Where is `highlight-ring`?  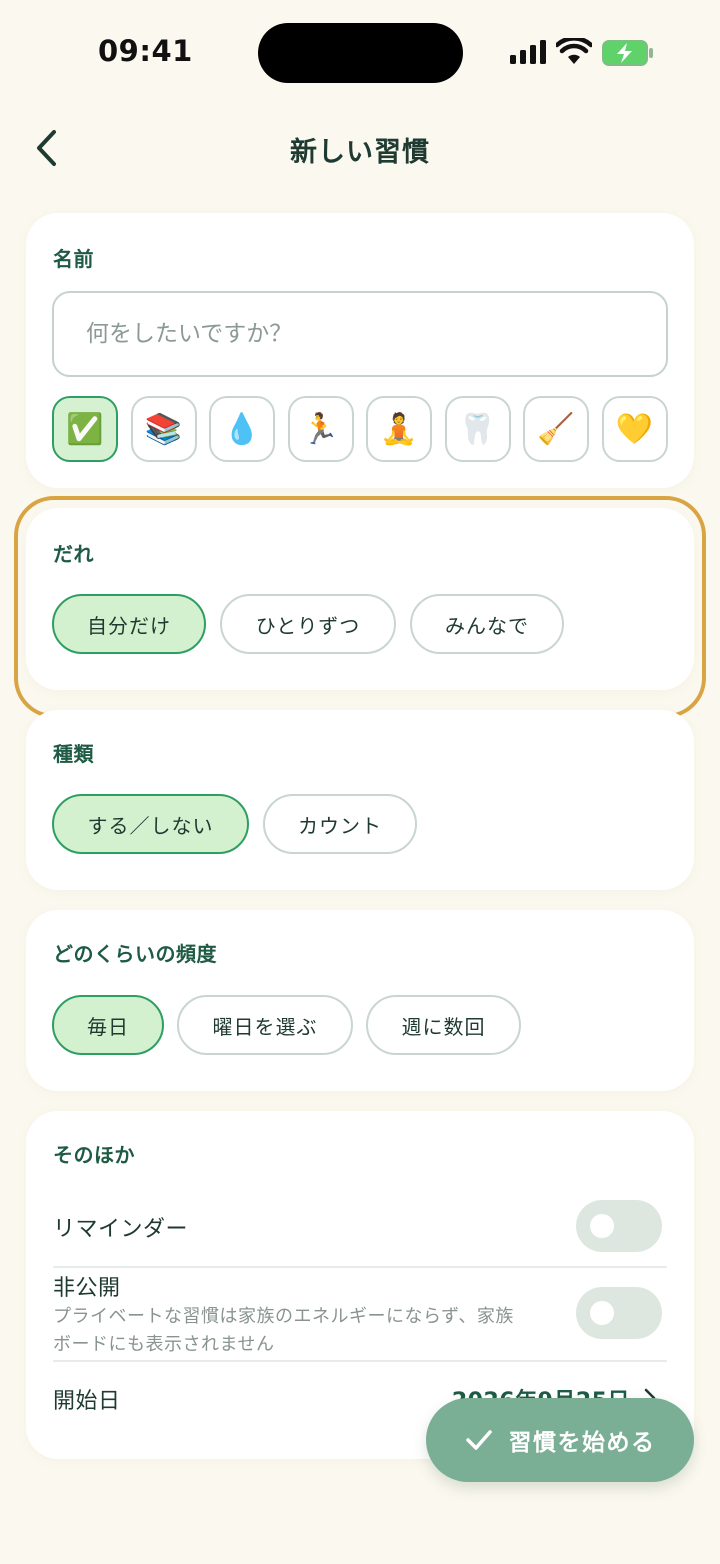
highlight-ring is located at coordinates (360, 607).